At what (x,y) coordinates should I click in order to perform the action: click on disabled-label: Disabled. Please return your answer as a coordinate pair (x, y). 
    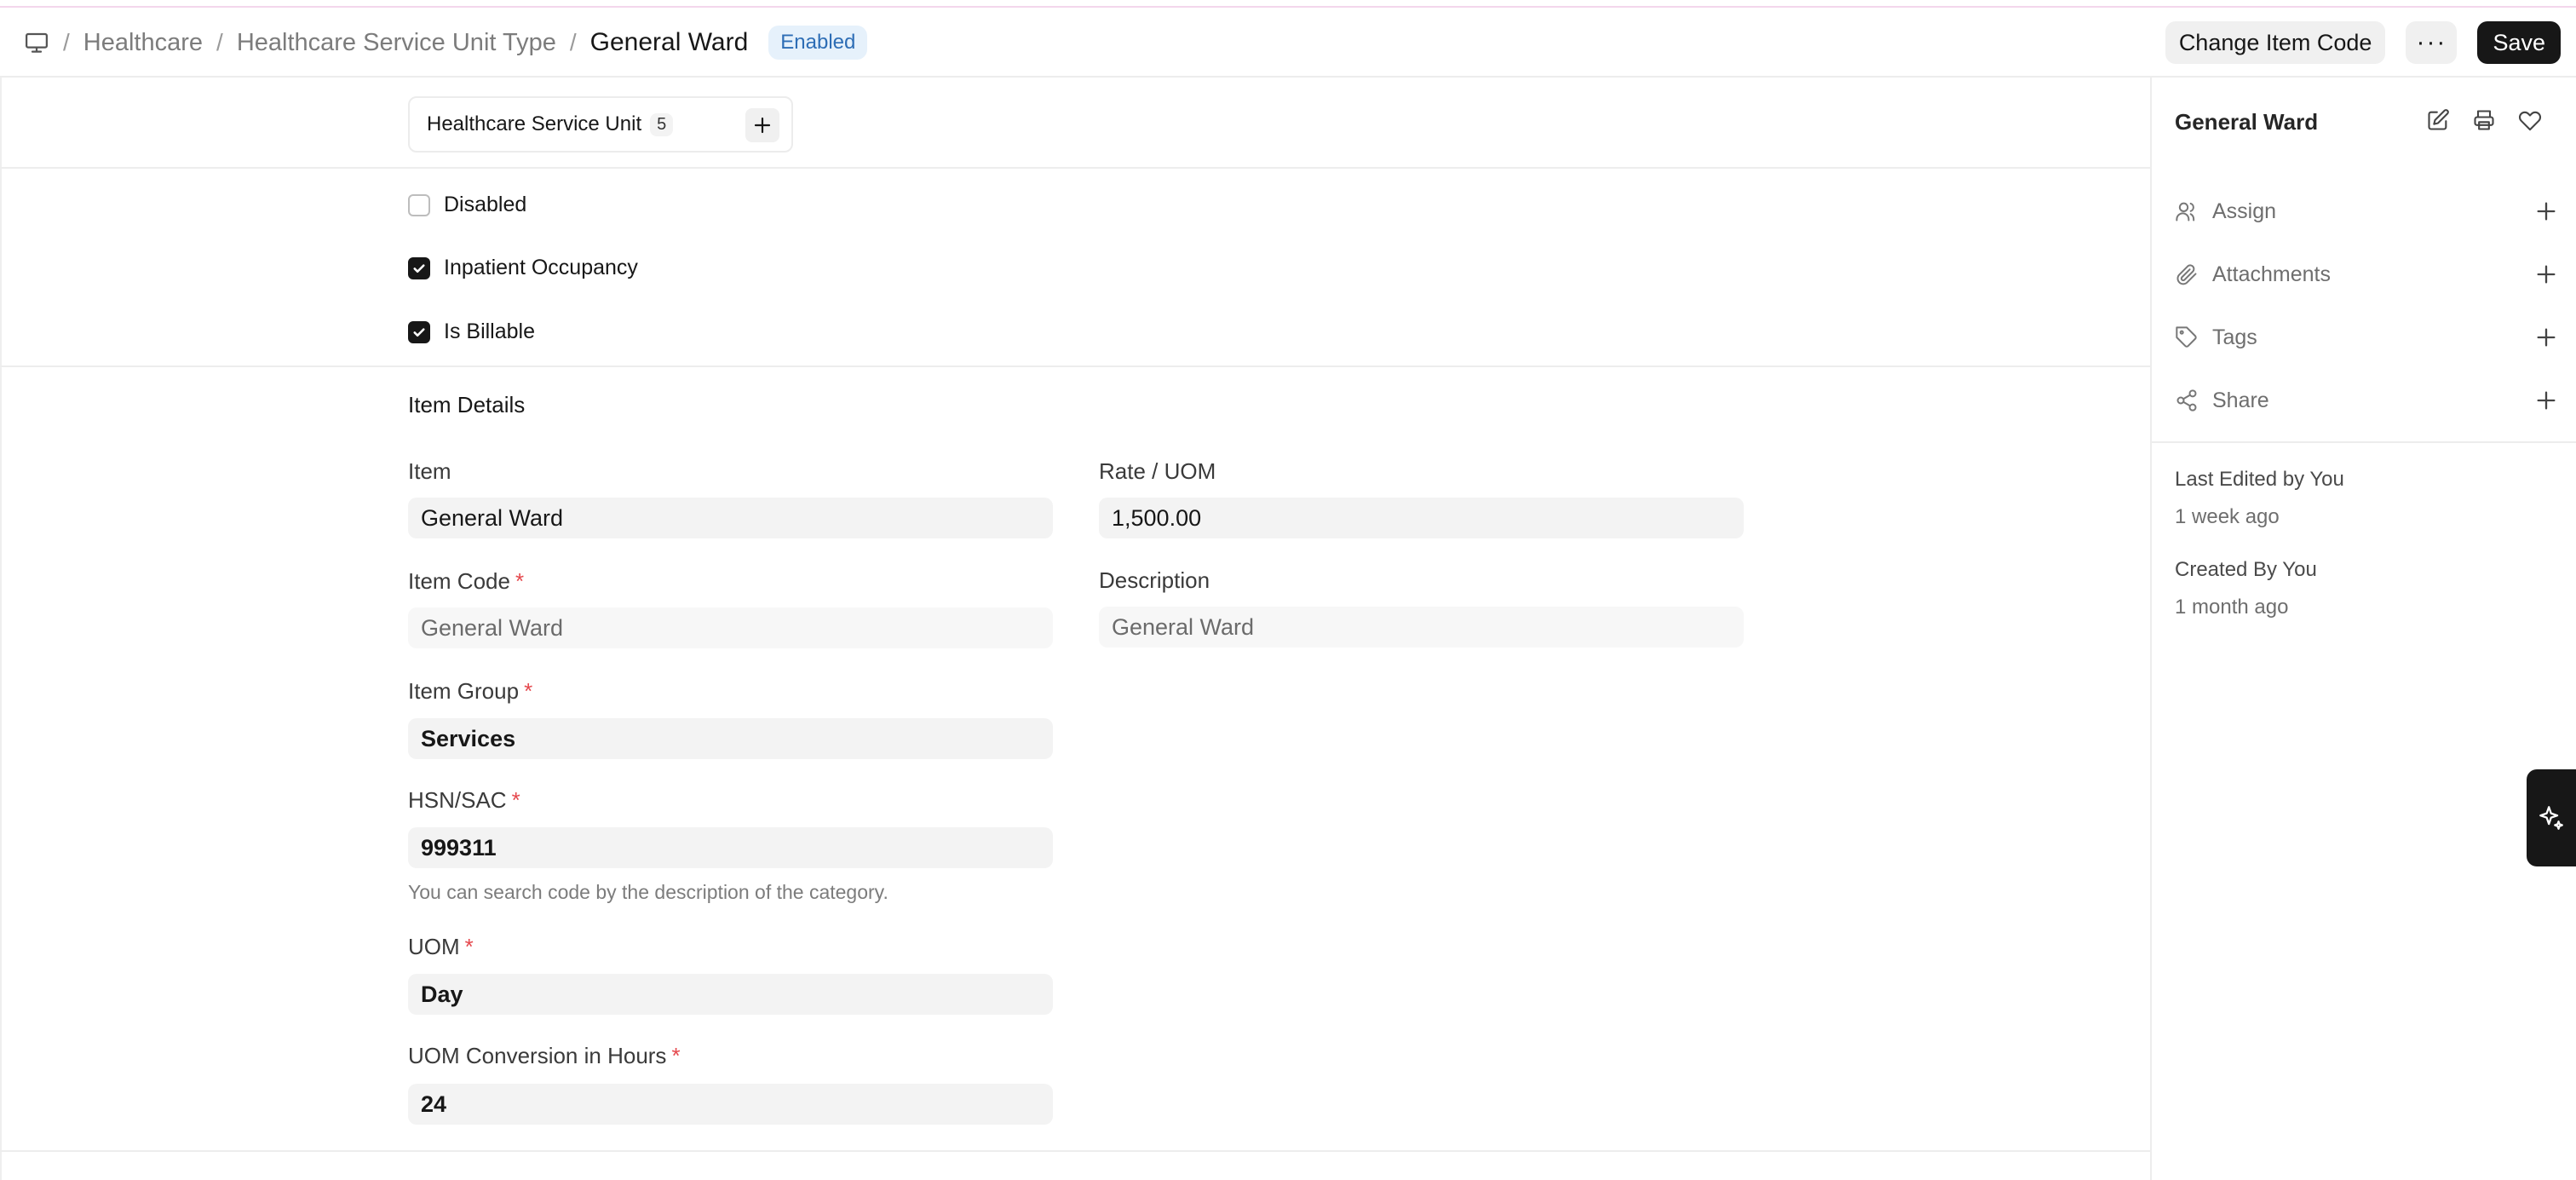
    Looking at the image, I should click on (486, 204).